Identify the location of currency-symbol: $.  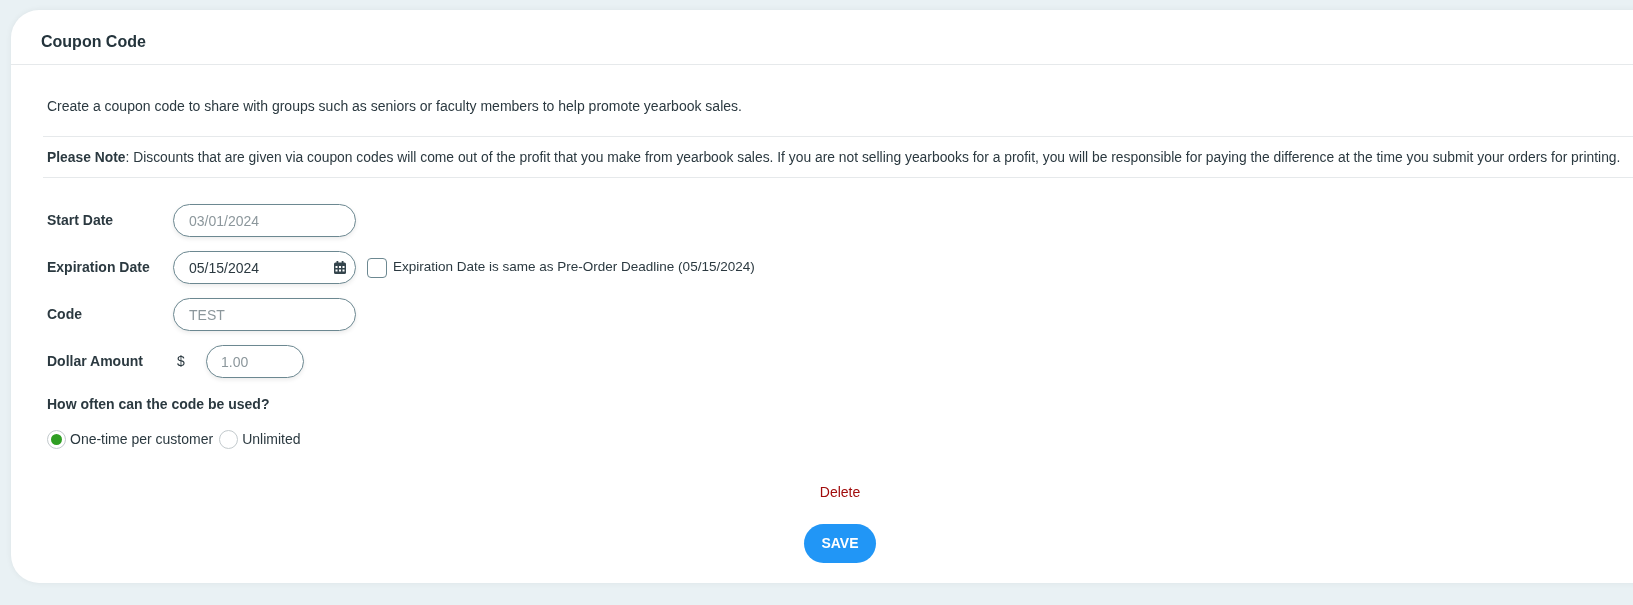
(181, 361).